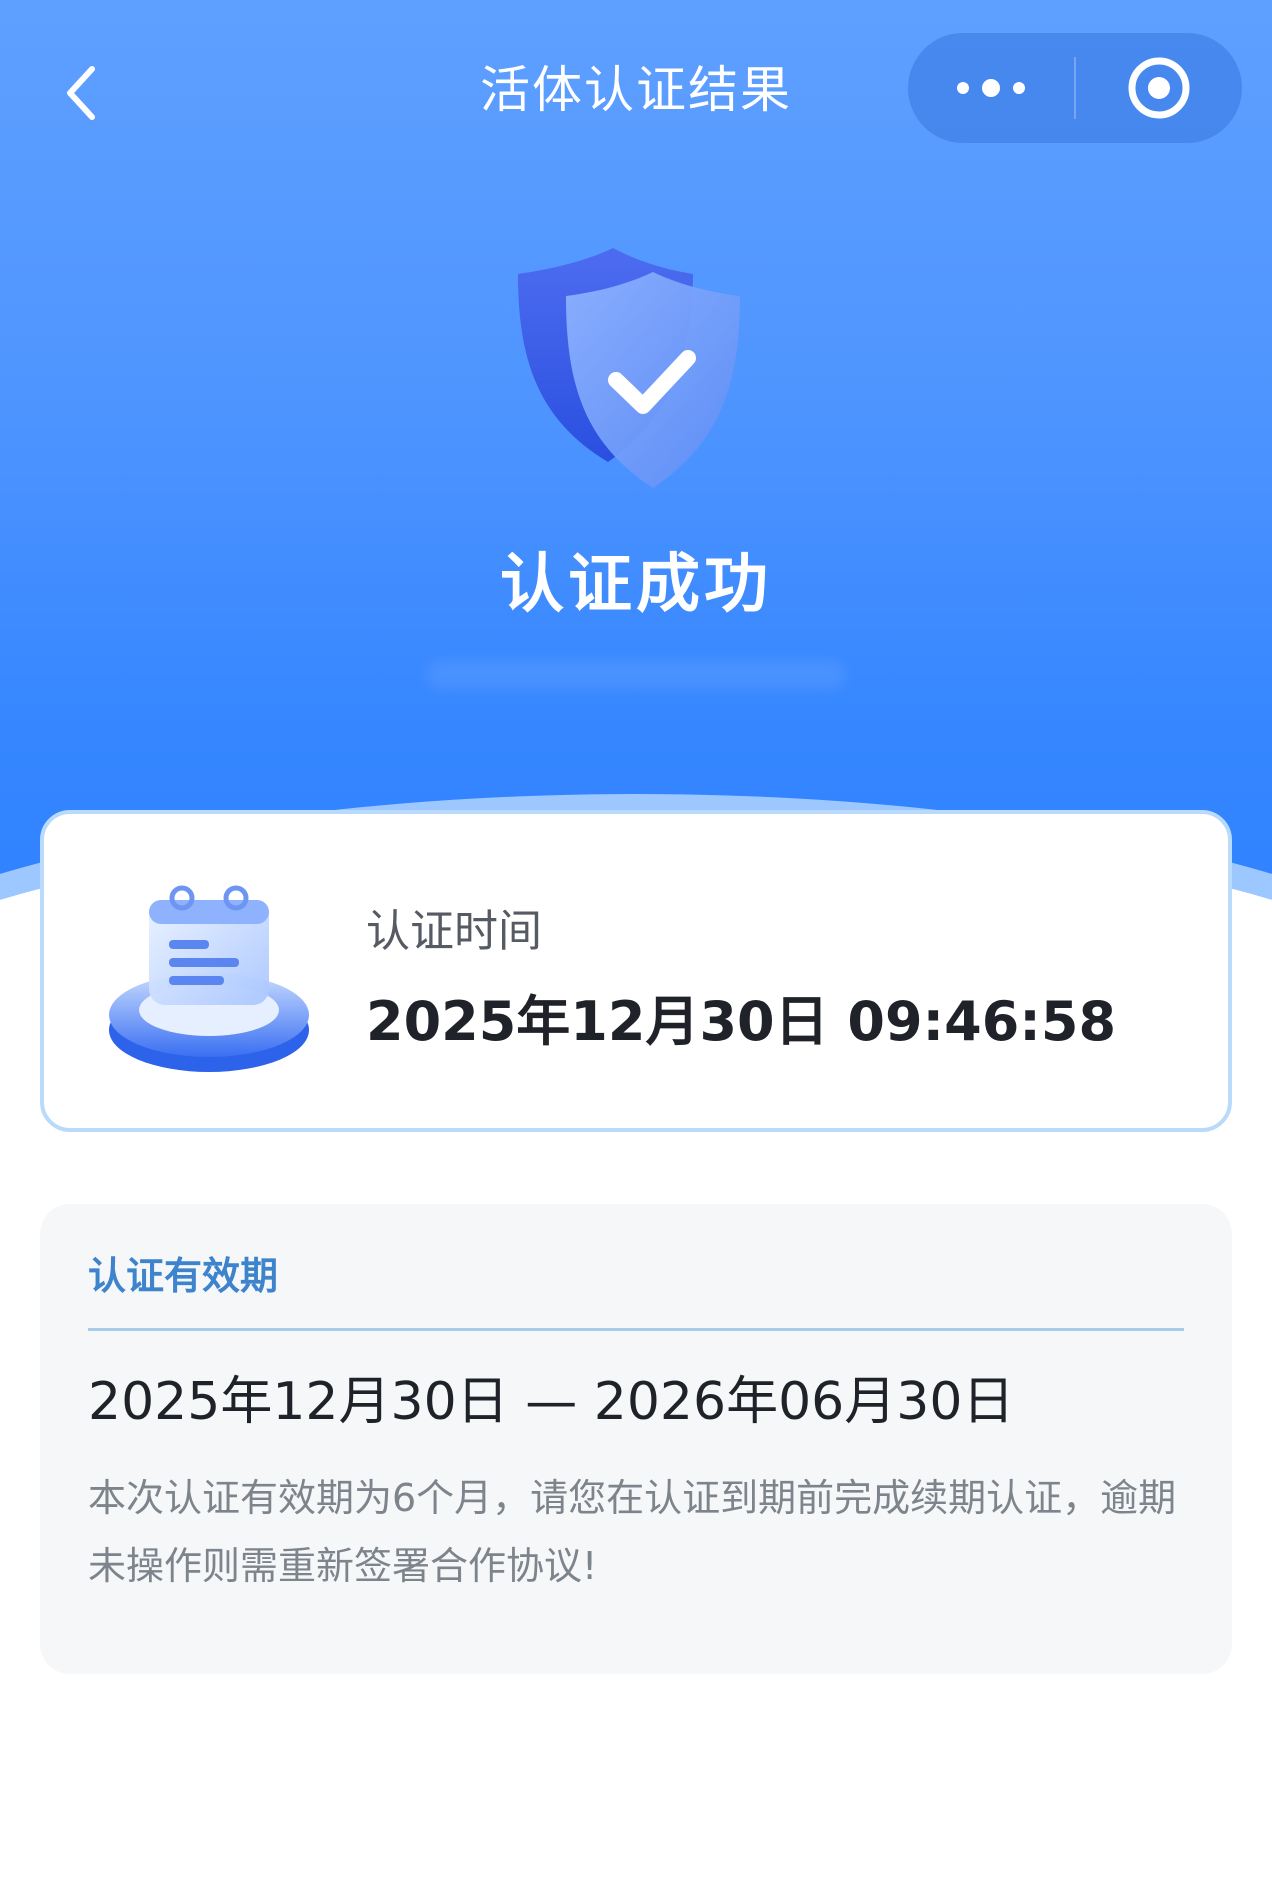  Describe the element at coordinates (636, 585) in the screenshot. I see `result-title: 认证成功` at that location.